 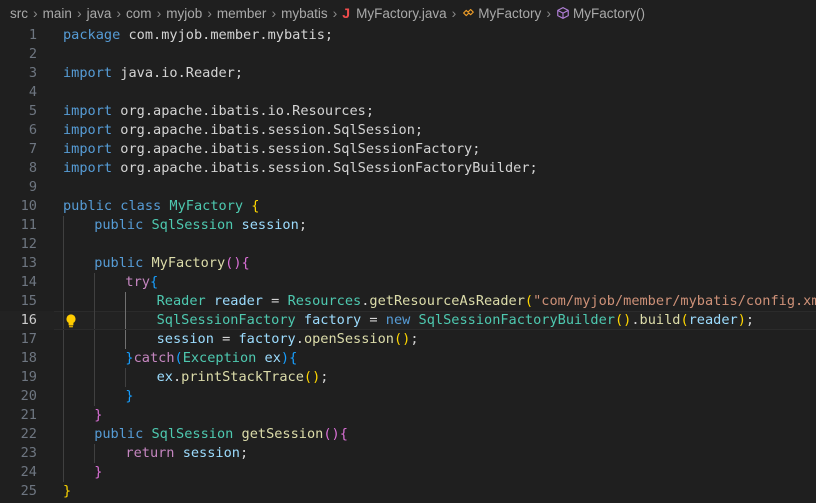 I want to click on breadcrumb-folder-com: com, so click(x=139, y=13).